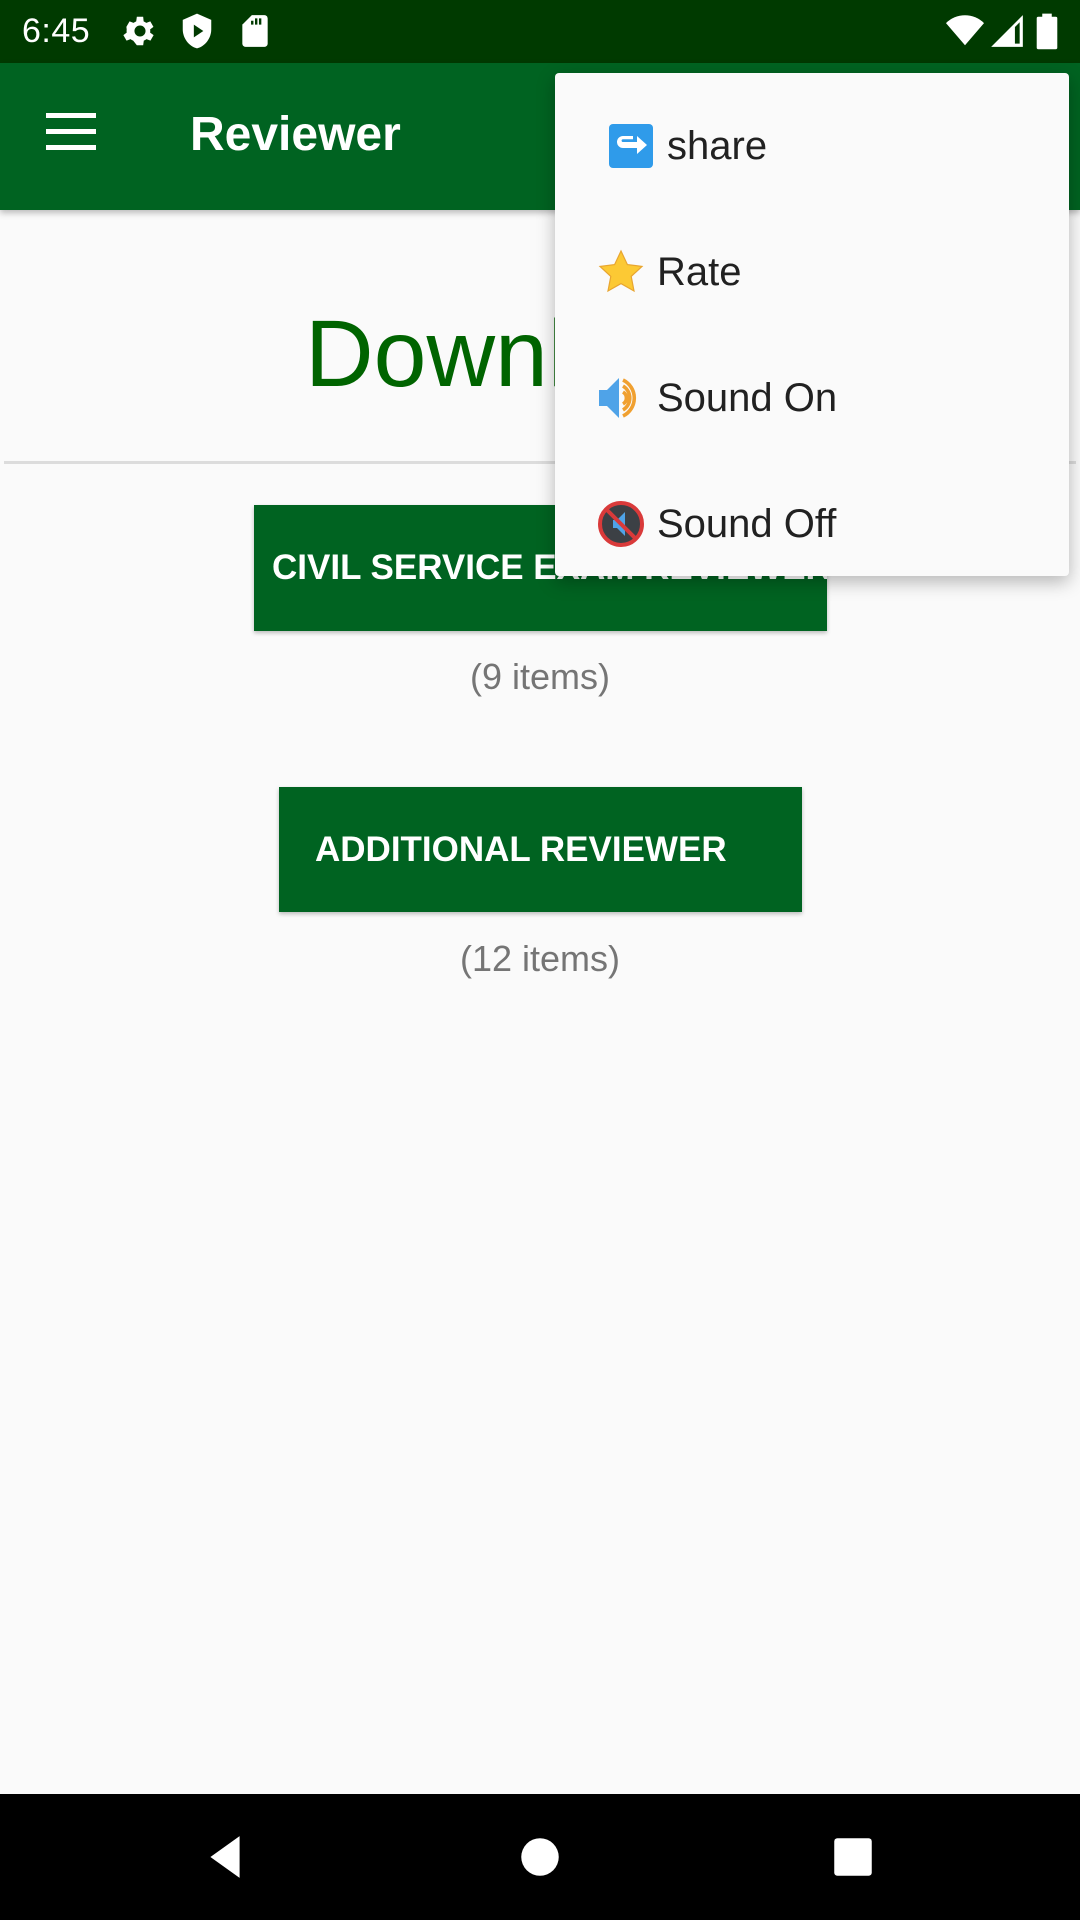  Describe the element at coordinates (621, 271) in the screenshot. I see `star-icon` at that location.